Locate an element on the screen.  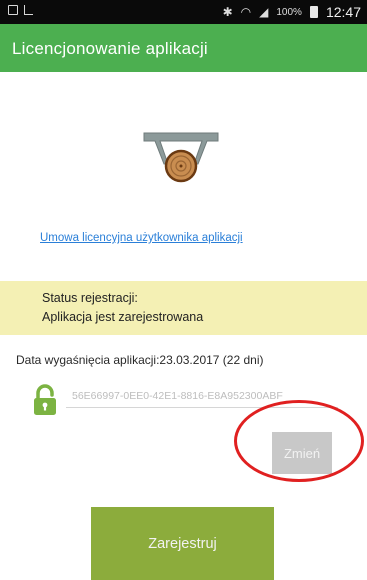
wifi-icon: ◠ is located at coordinates (246, 12).